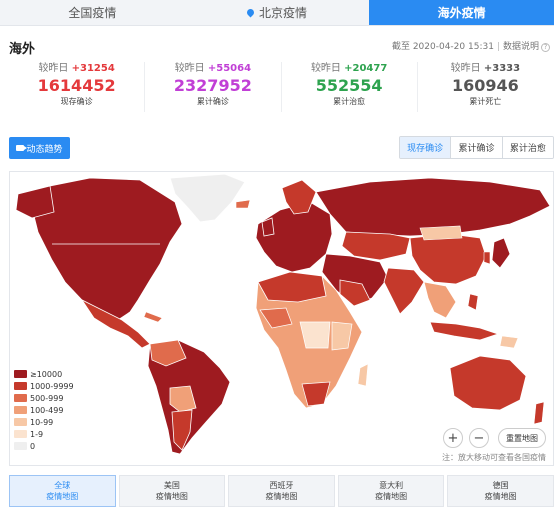  I want to click on stat-delta: 较昨日 +55064, so click(212, 69).